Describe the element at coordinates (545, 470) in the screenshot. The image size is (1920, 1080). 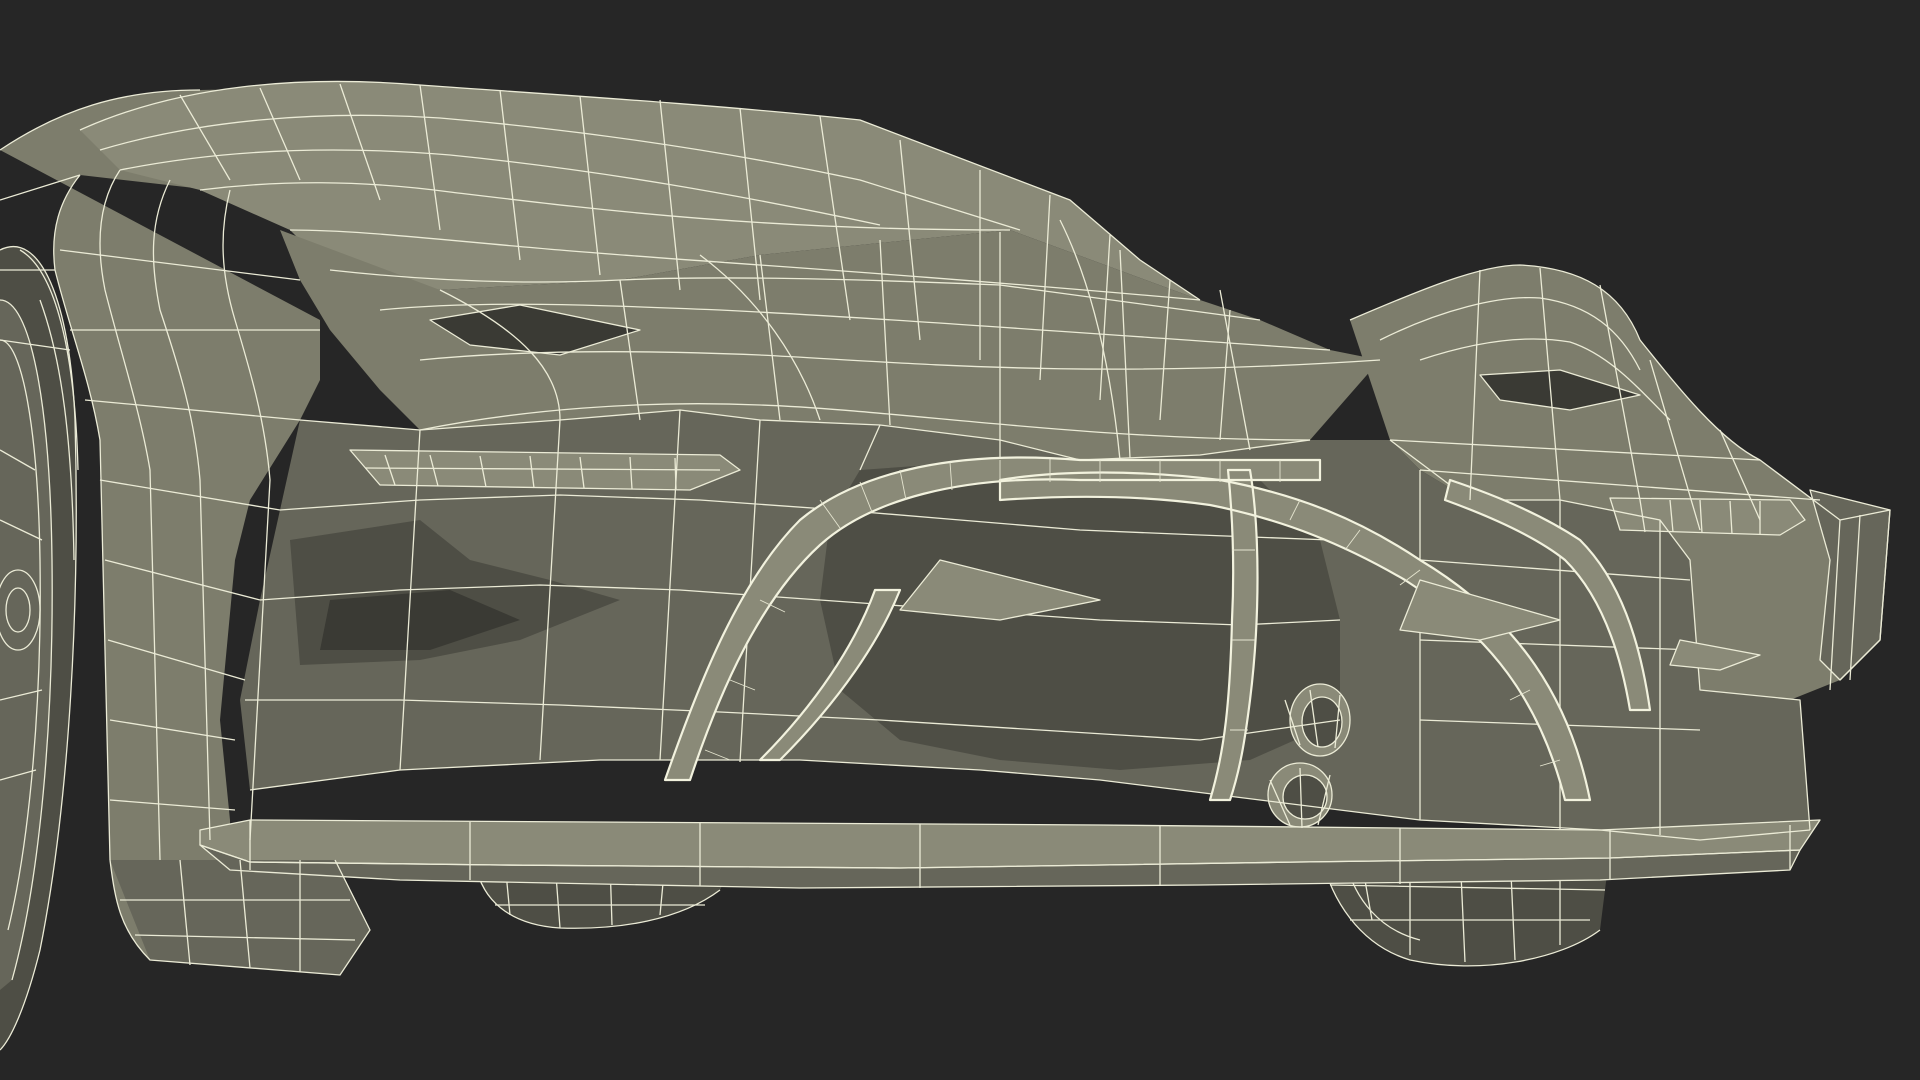
I see `left-headlight` at that location.